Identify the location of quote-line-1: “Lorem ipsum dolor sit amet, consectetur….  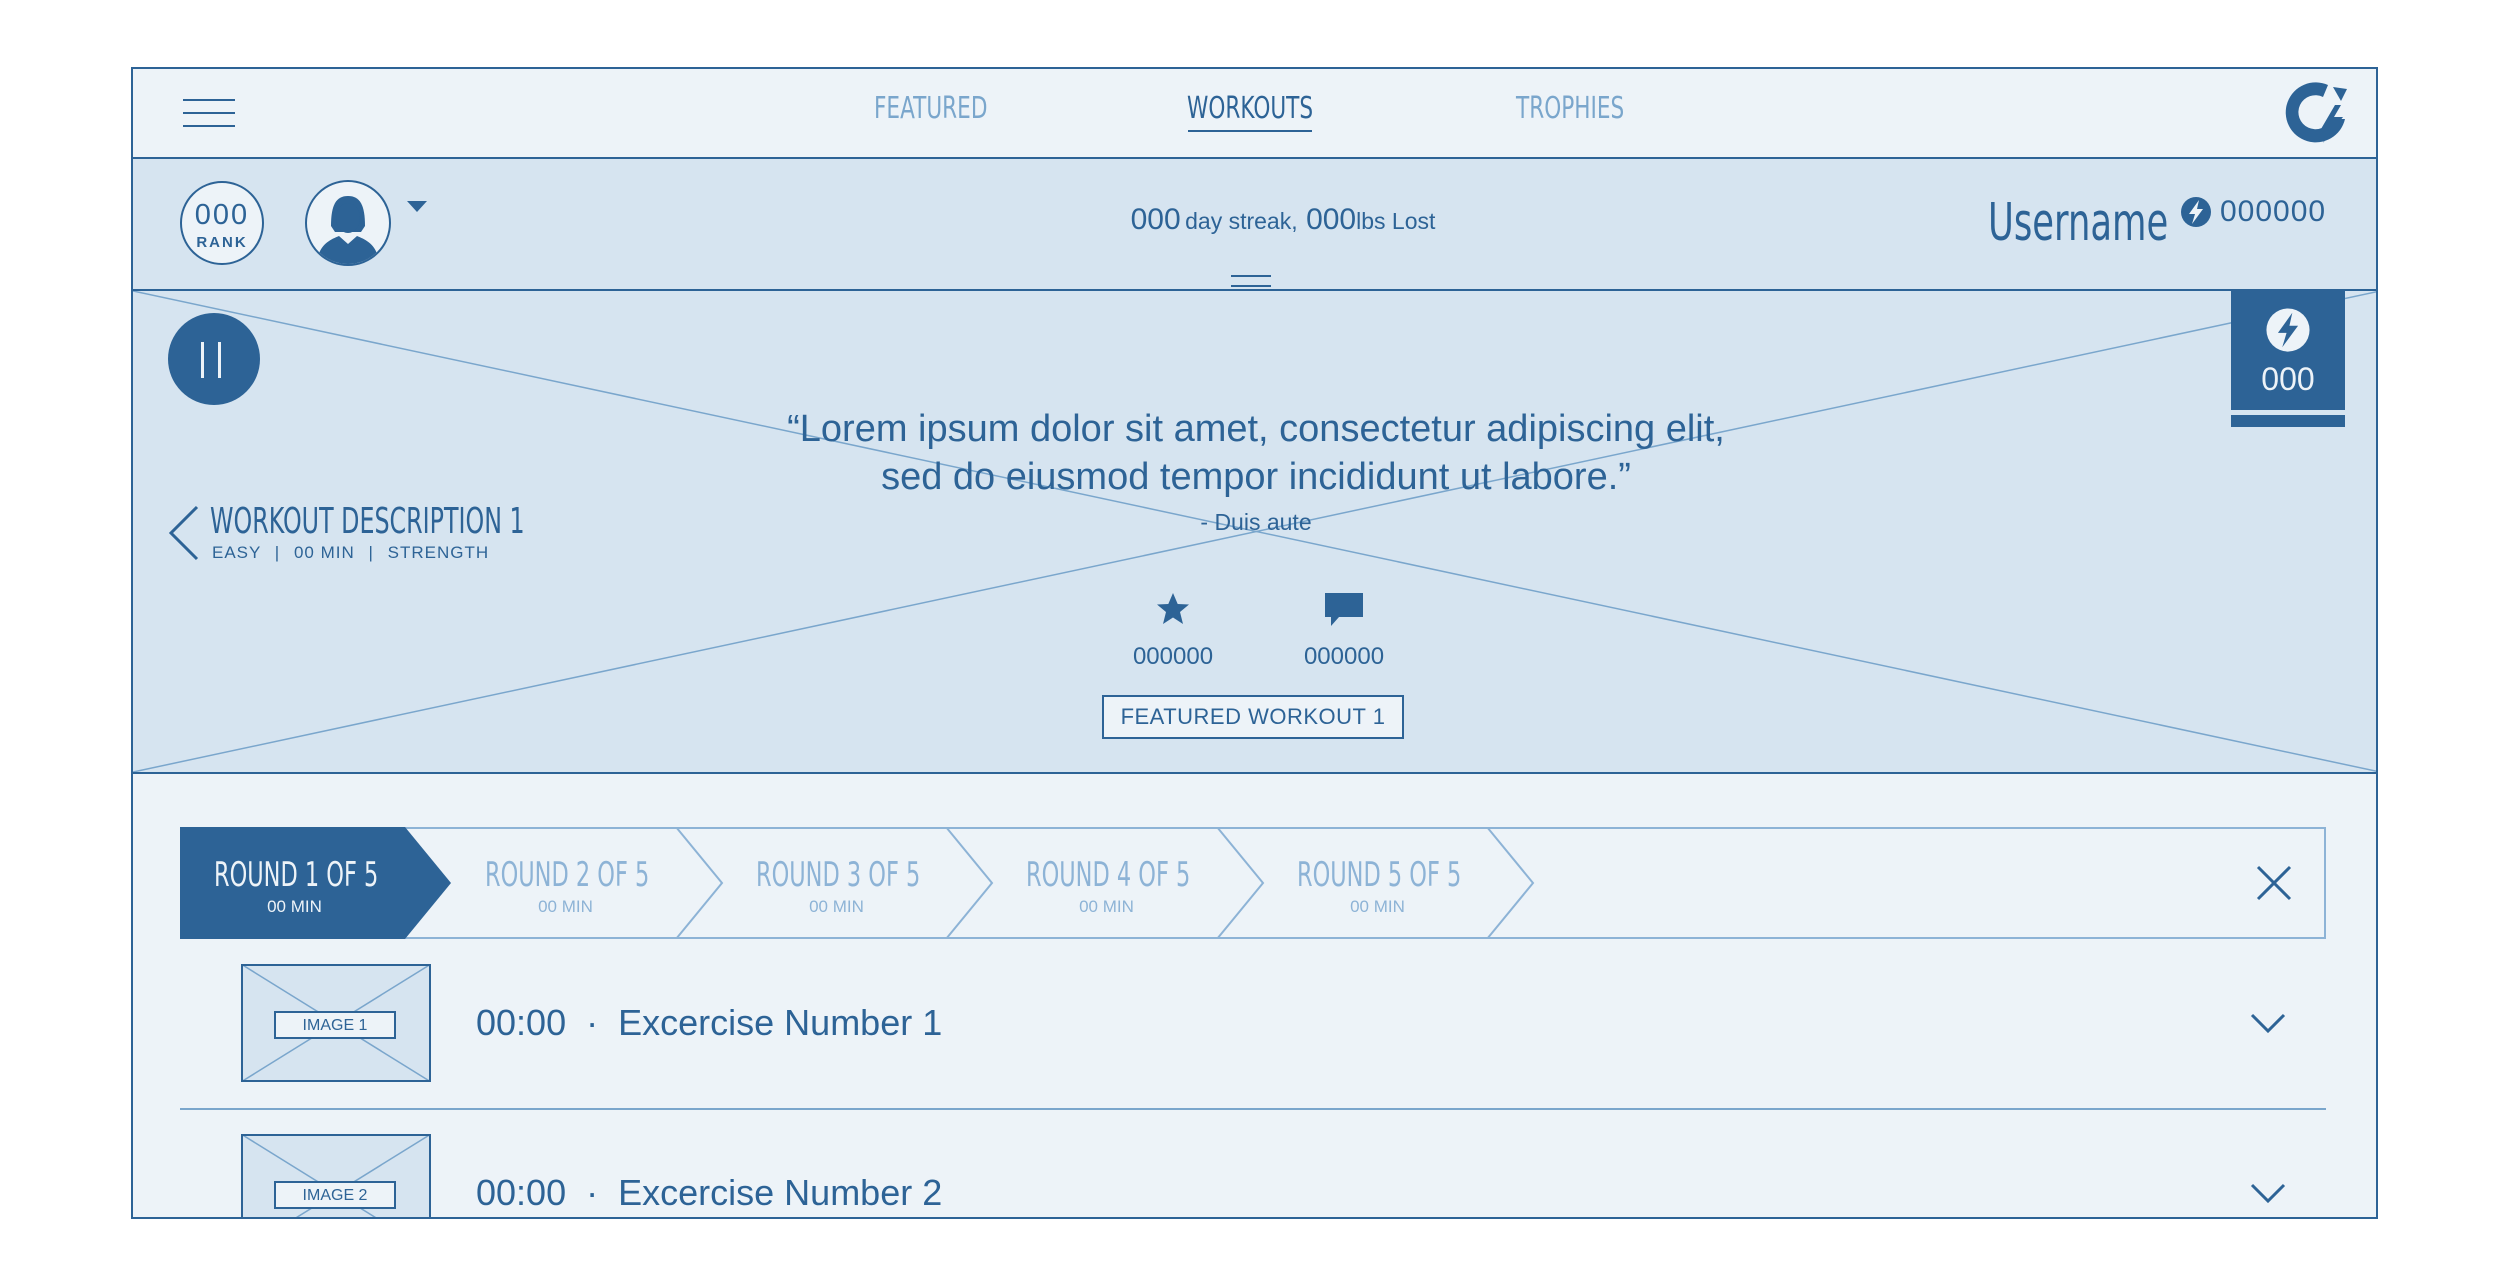
(1256, 429).